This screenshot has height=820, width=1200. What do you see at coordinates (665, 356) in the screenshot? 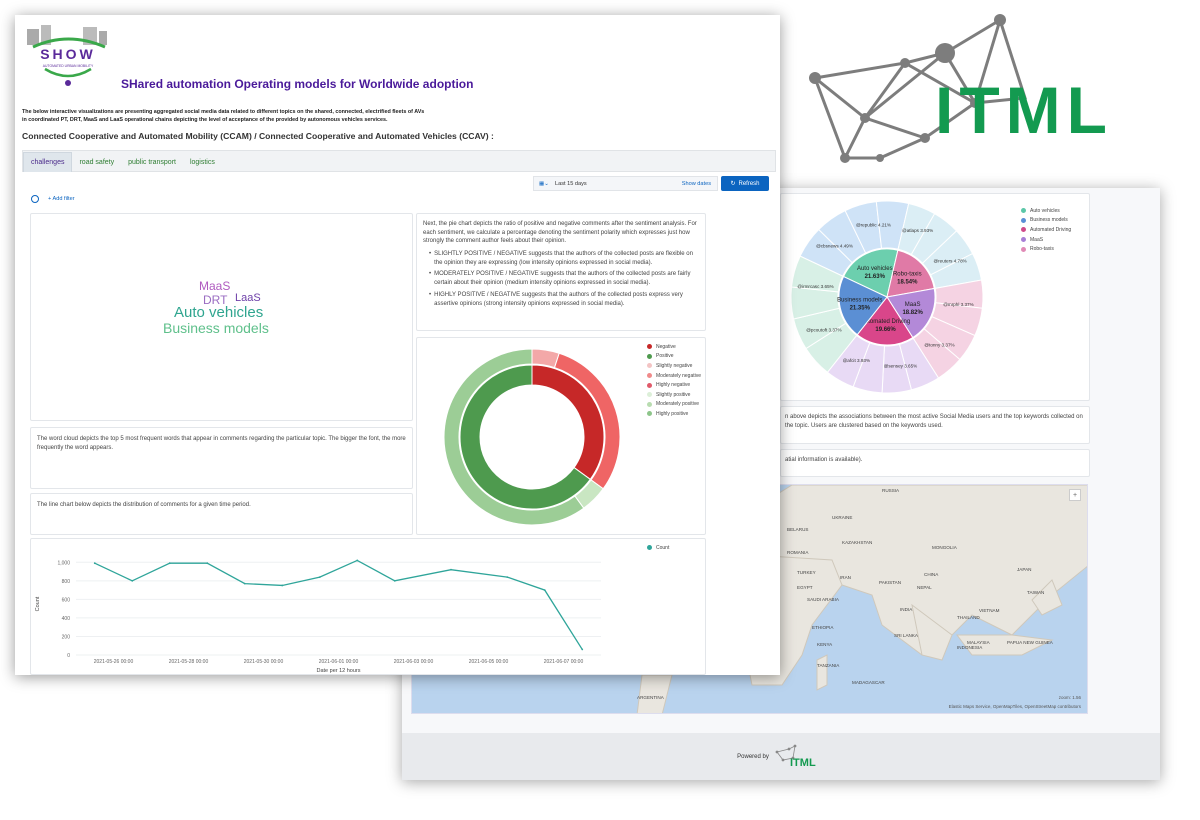
I see `legend-label: Positive` at bounding box center [665, 356].